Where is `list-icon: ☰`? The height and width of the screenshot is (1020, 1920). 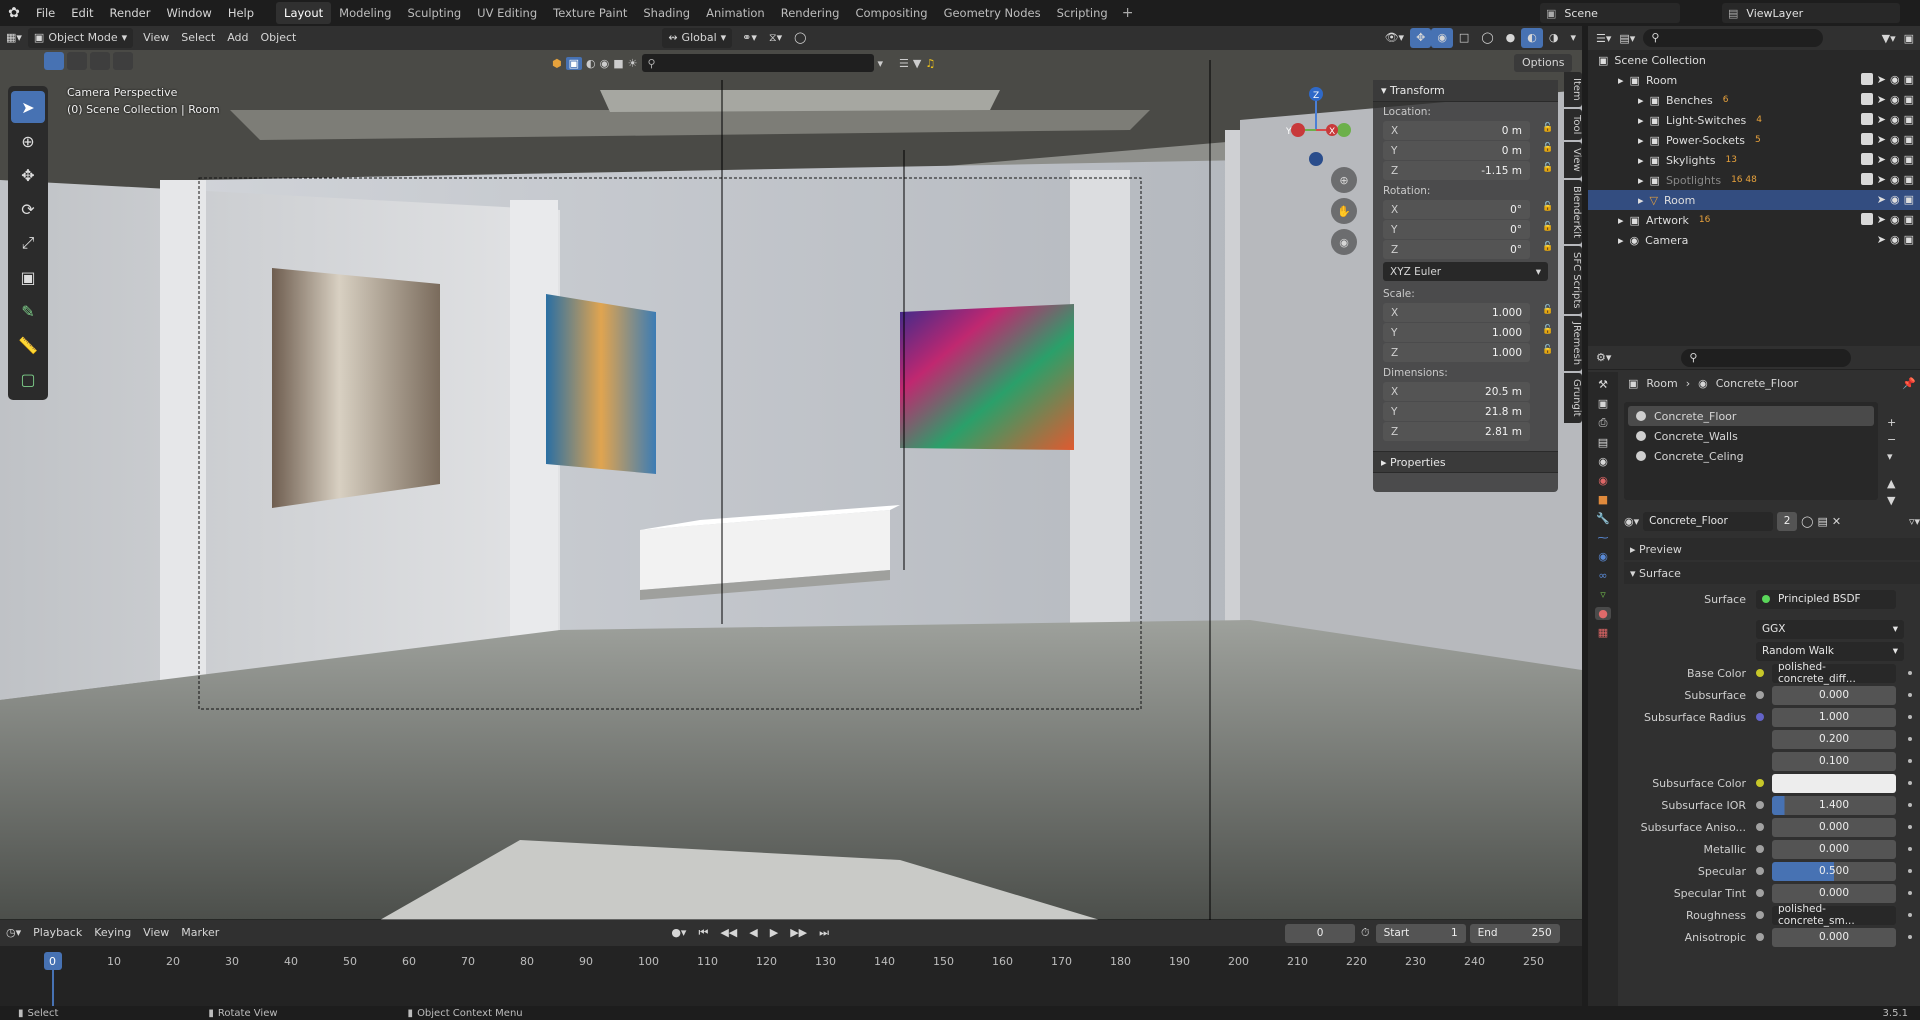
list-icon: ☰ is located at coordinates (904, 63).